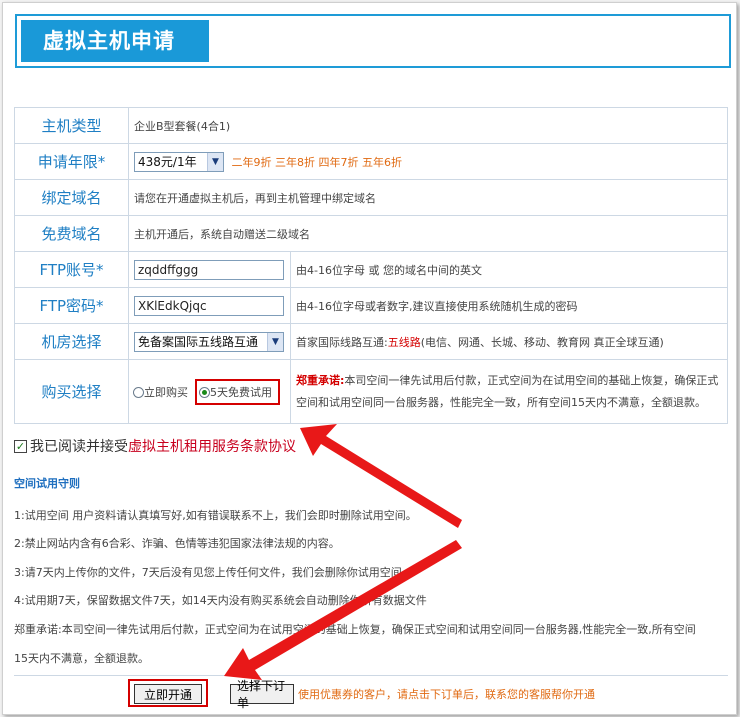 This screenshot has width=740, height=717. Describe the element at coordinates (71, 233) in the screenshot. I see `free-domain-label: 免费域名` at that location.